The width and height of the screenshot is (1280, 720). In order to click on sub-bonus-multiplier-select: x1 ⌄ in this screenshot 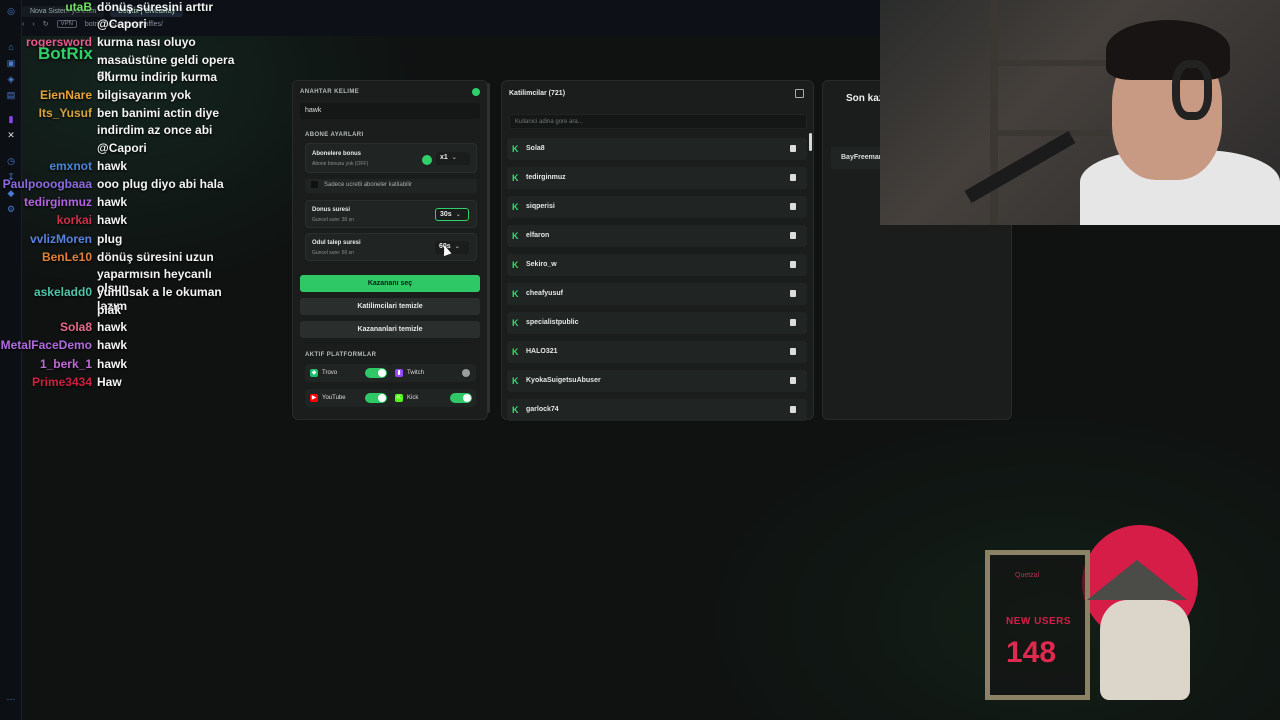, I will do `click(453, 158)`.